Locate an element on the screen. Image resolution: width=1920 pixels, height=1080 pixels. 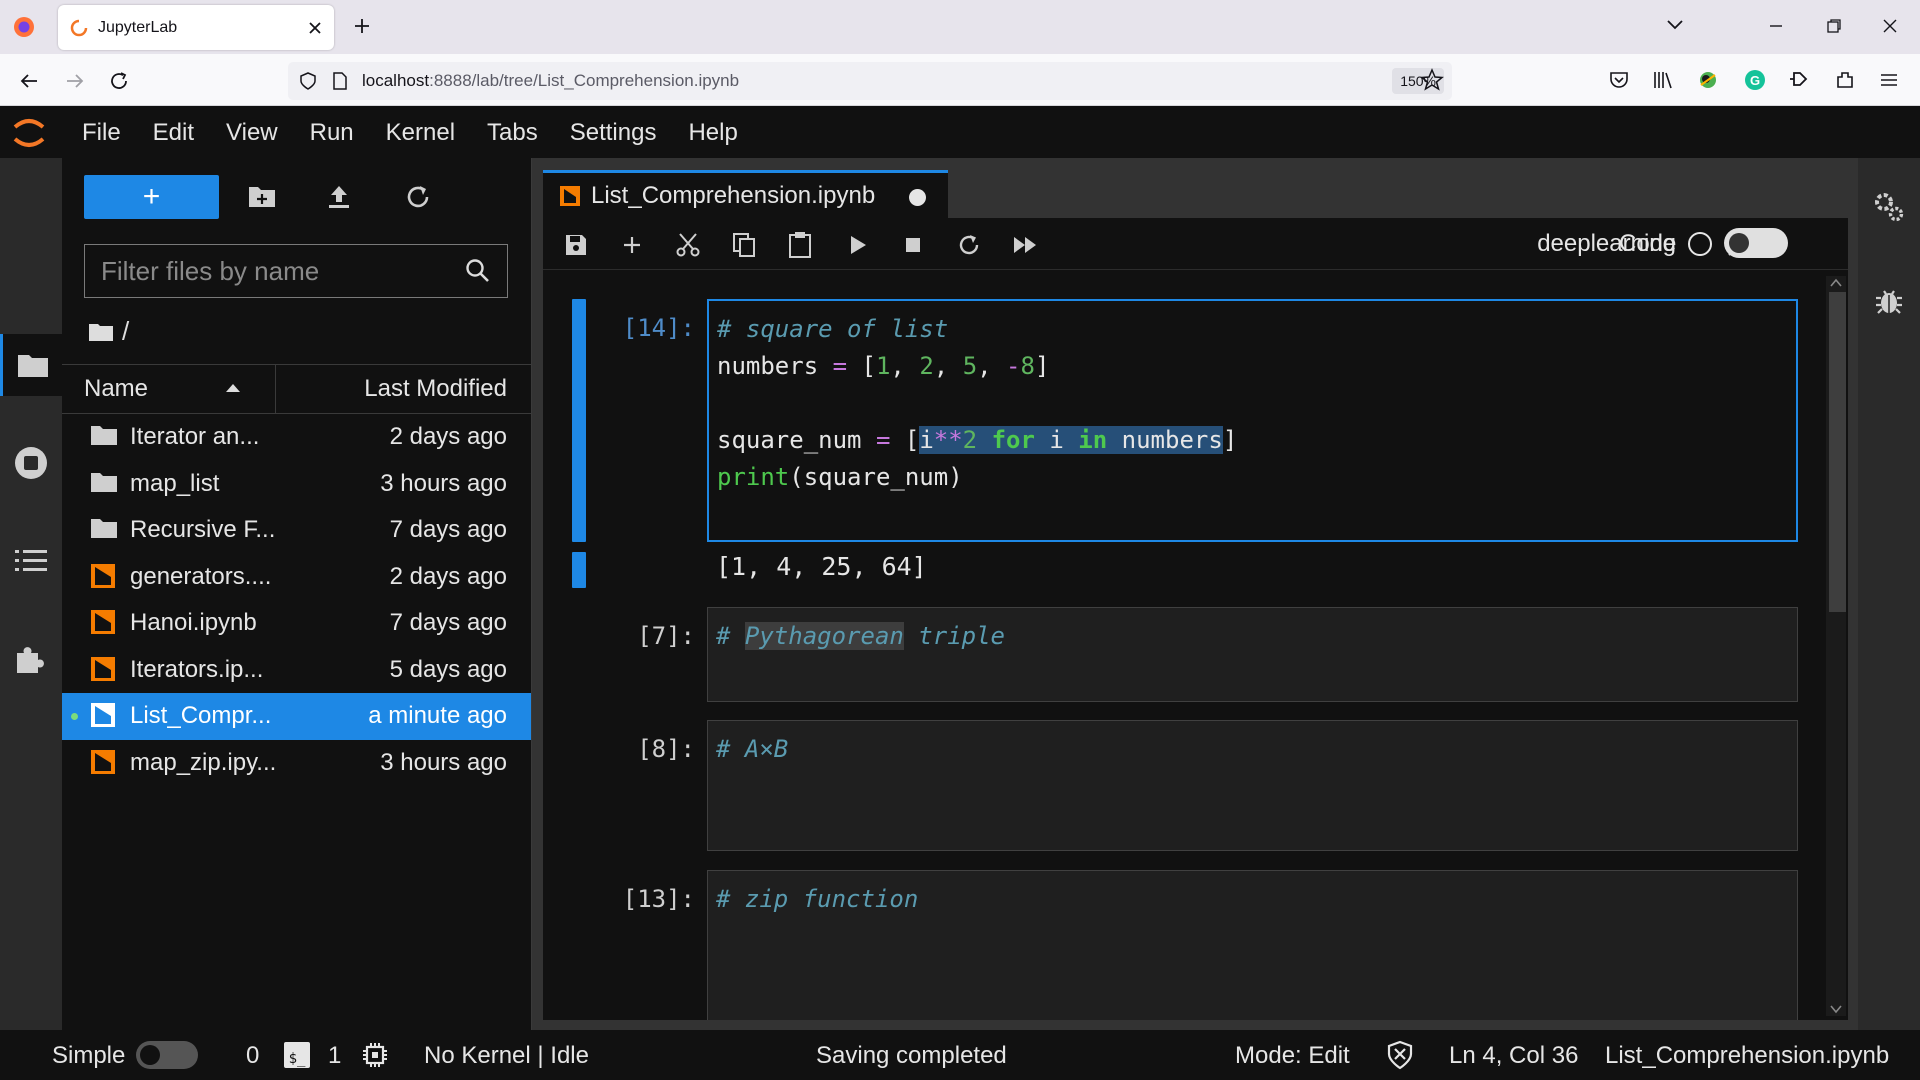
tab-list-comprehension-notebook: List_Comprehension.ipynb is located at coordinates (745, 194).